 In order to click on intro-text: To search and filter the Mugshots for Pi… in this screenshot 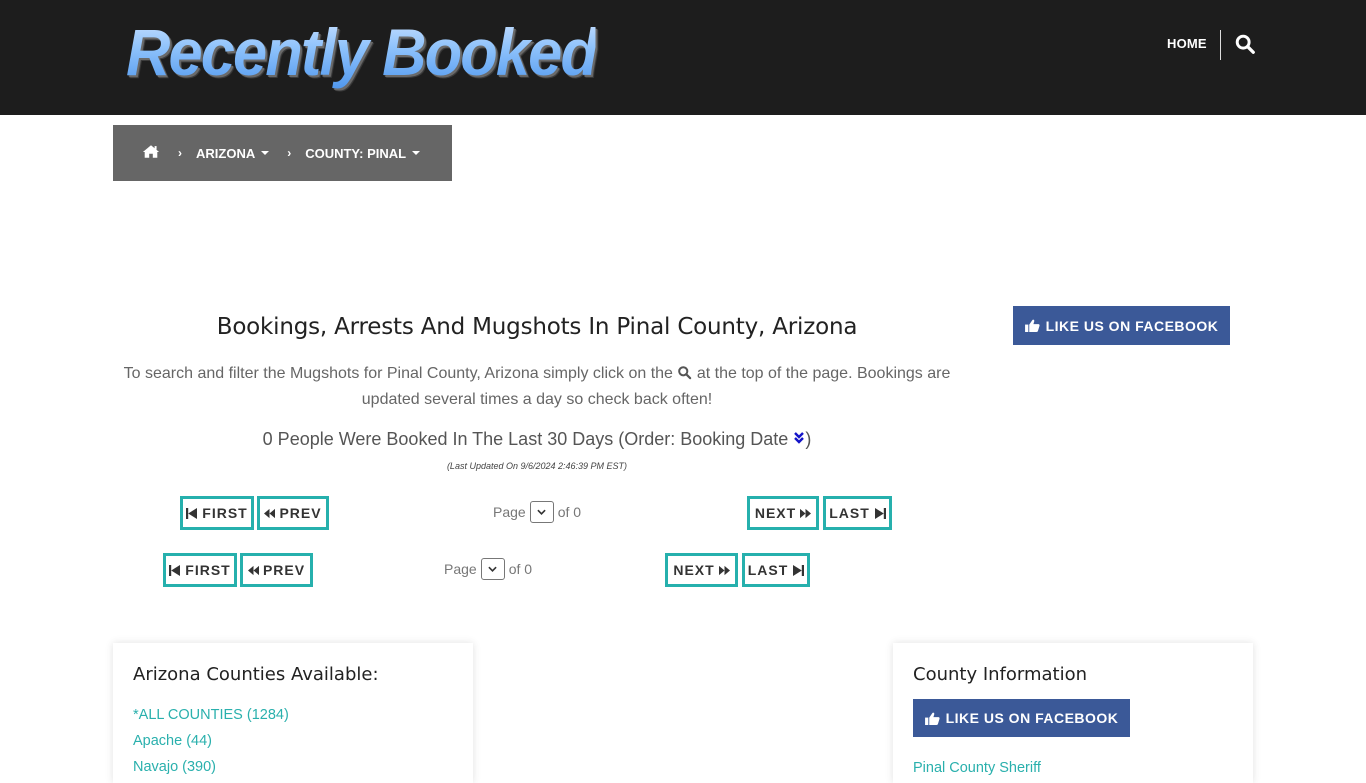, I will do `click(537, 387)`.